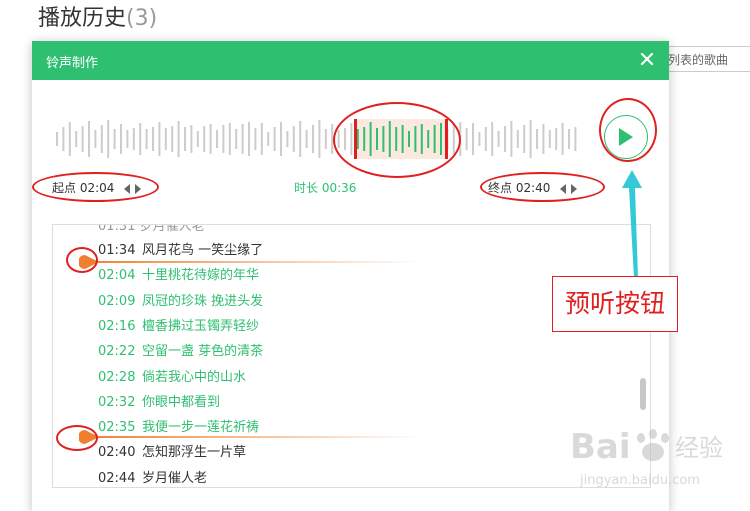 This screenshot has height=511, width=750. Describe the element at coordinates (600, 447) in the screenshot. I see `watermark-brand: Bai` at that location.